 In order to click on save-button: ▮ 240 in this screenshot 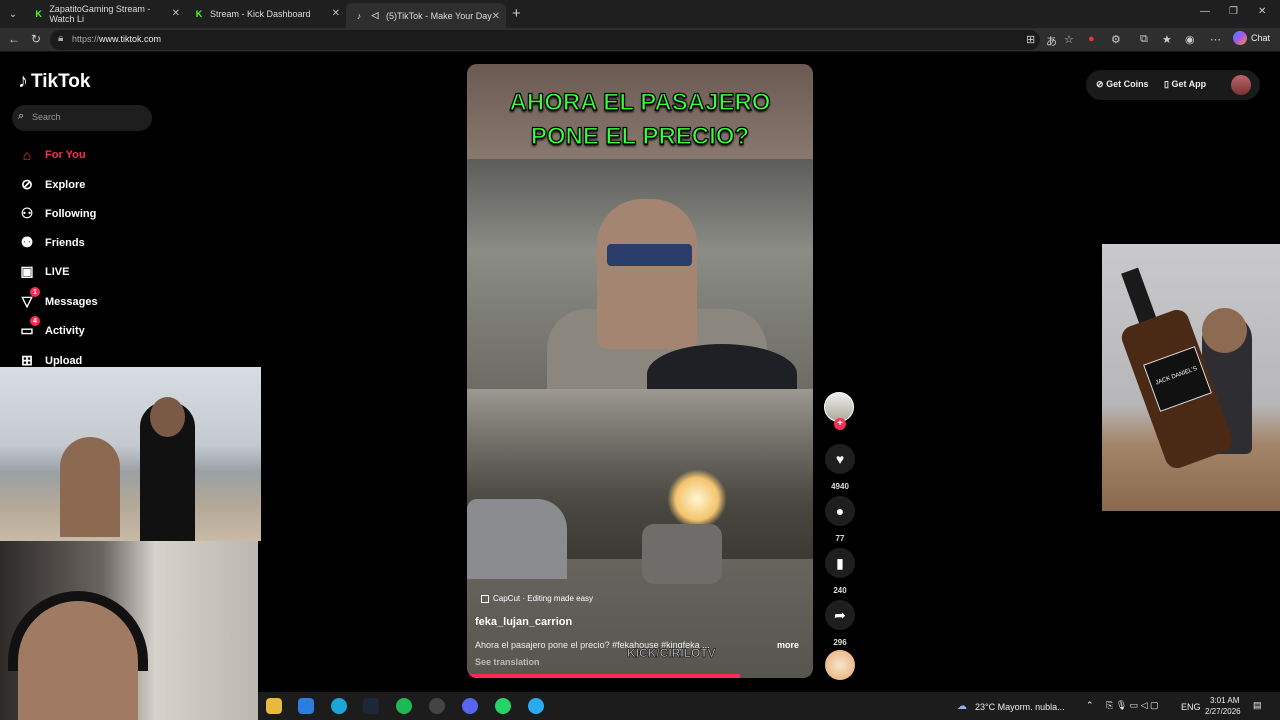, I will do `click(840, 571)`.